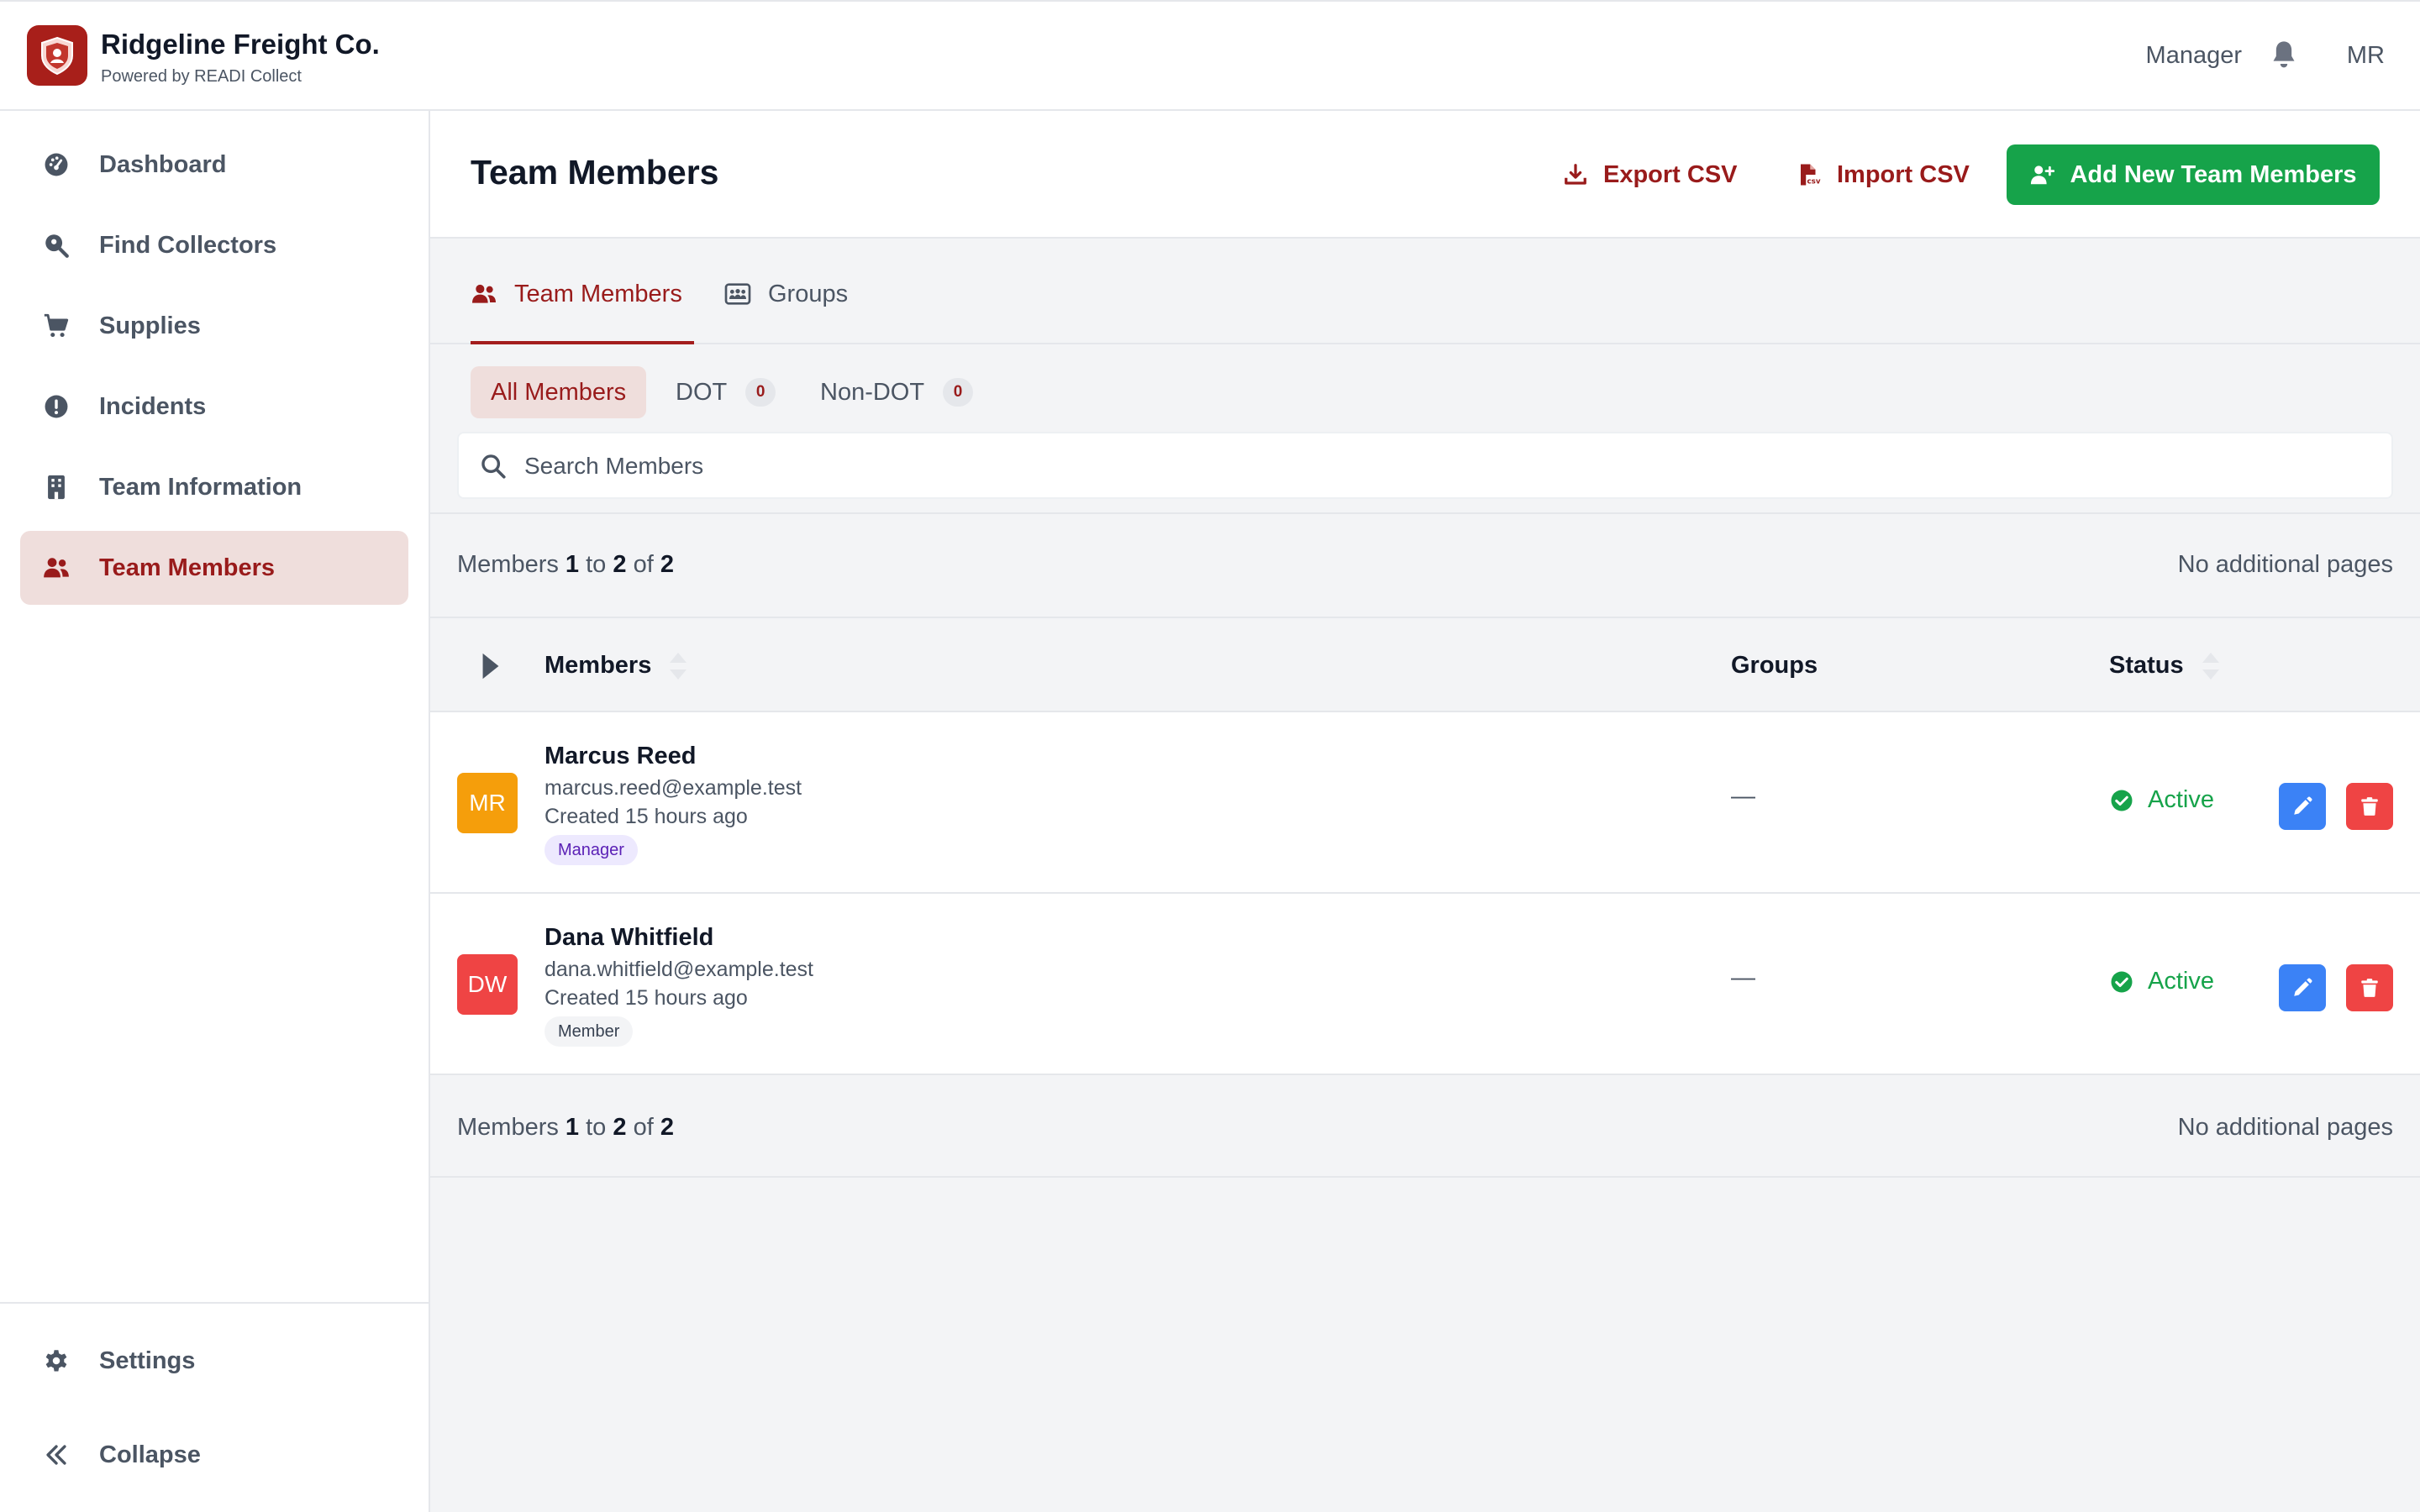 This screenshot has width=2420, height=1512. I want to click on gear-icon, so click(56, 1361).